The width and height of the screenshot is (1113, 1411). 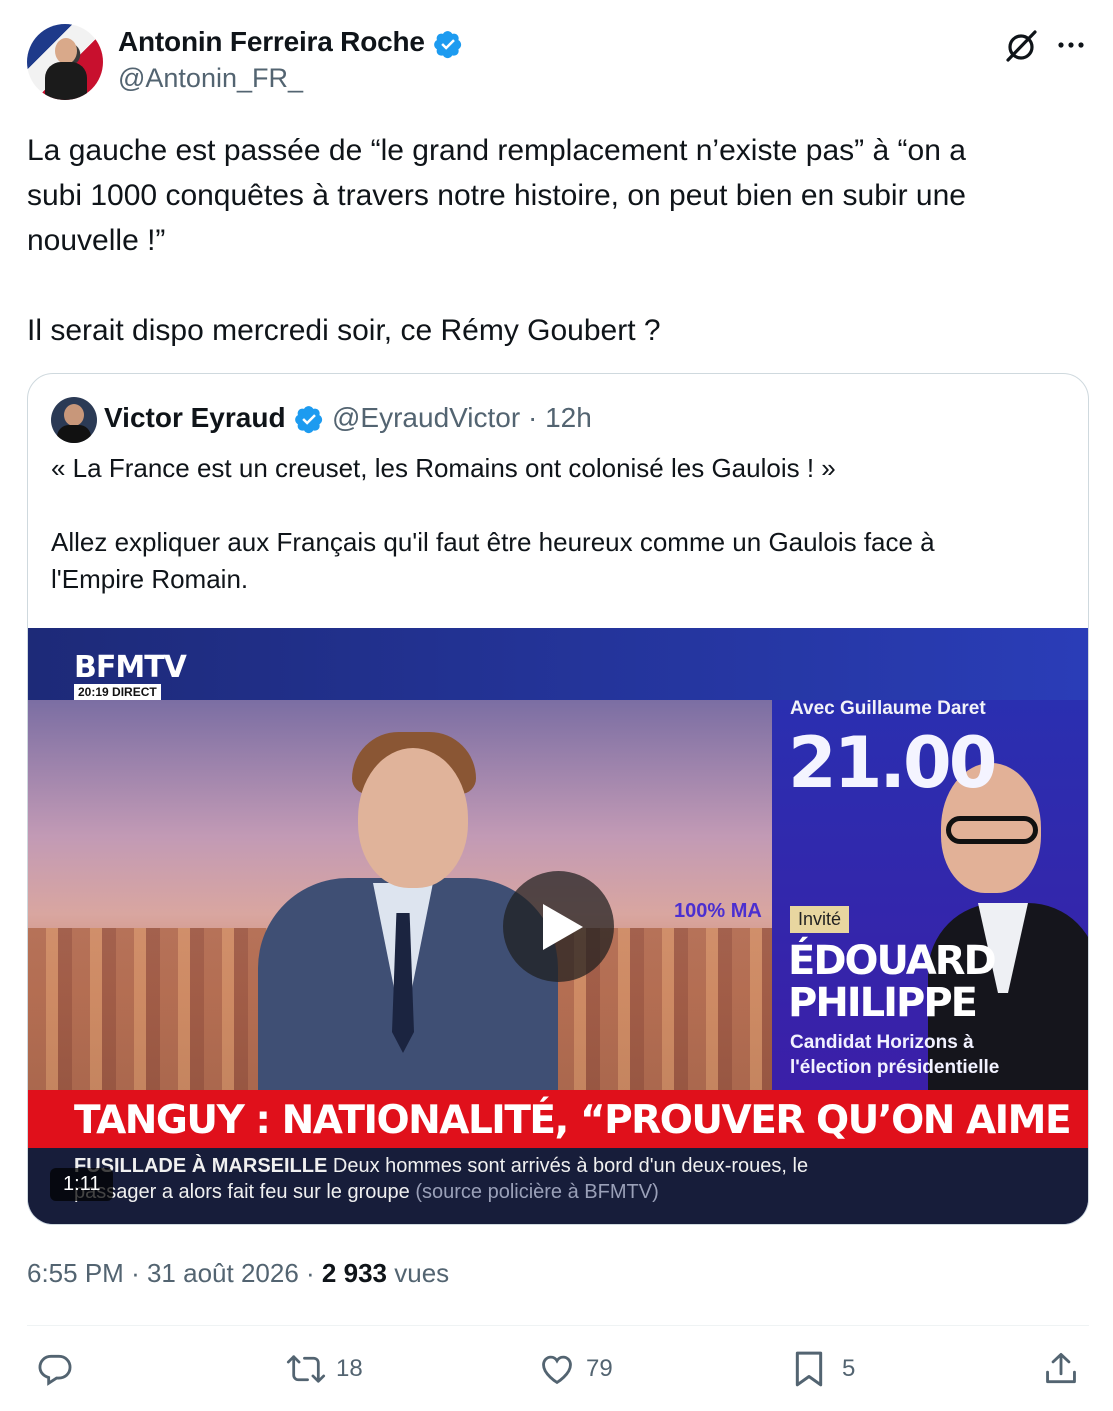 I want to click on reply-icon, so click(x=55, y=1370).